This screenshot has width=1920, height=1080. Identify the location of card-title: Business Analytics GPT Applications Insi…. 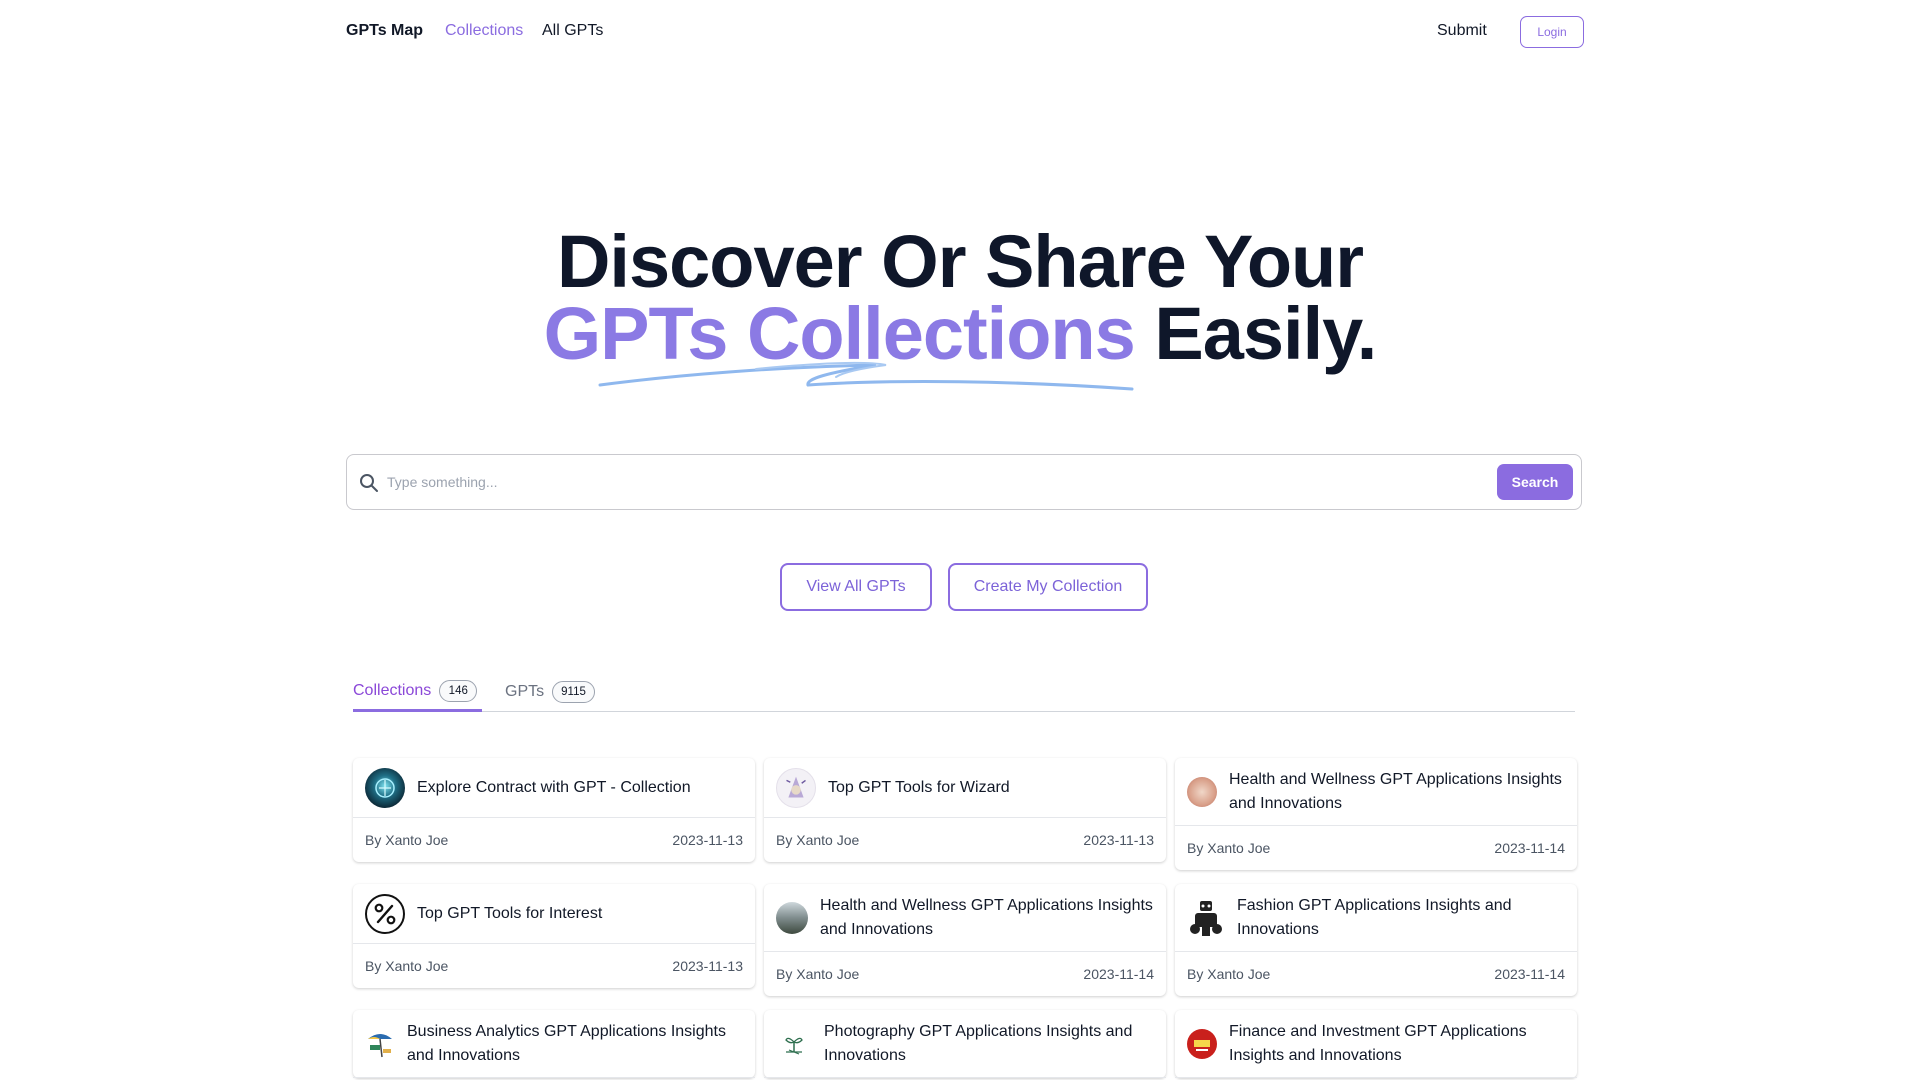
(566, 1043).